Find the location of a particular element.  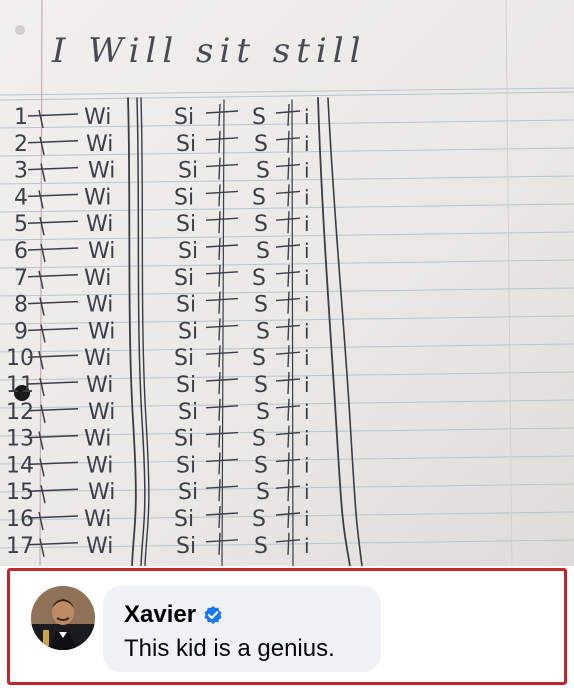

row-number: 10 is located at coordinates (20, 358).